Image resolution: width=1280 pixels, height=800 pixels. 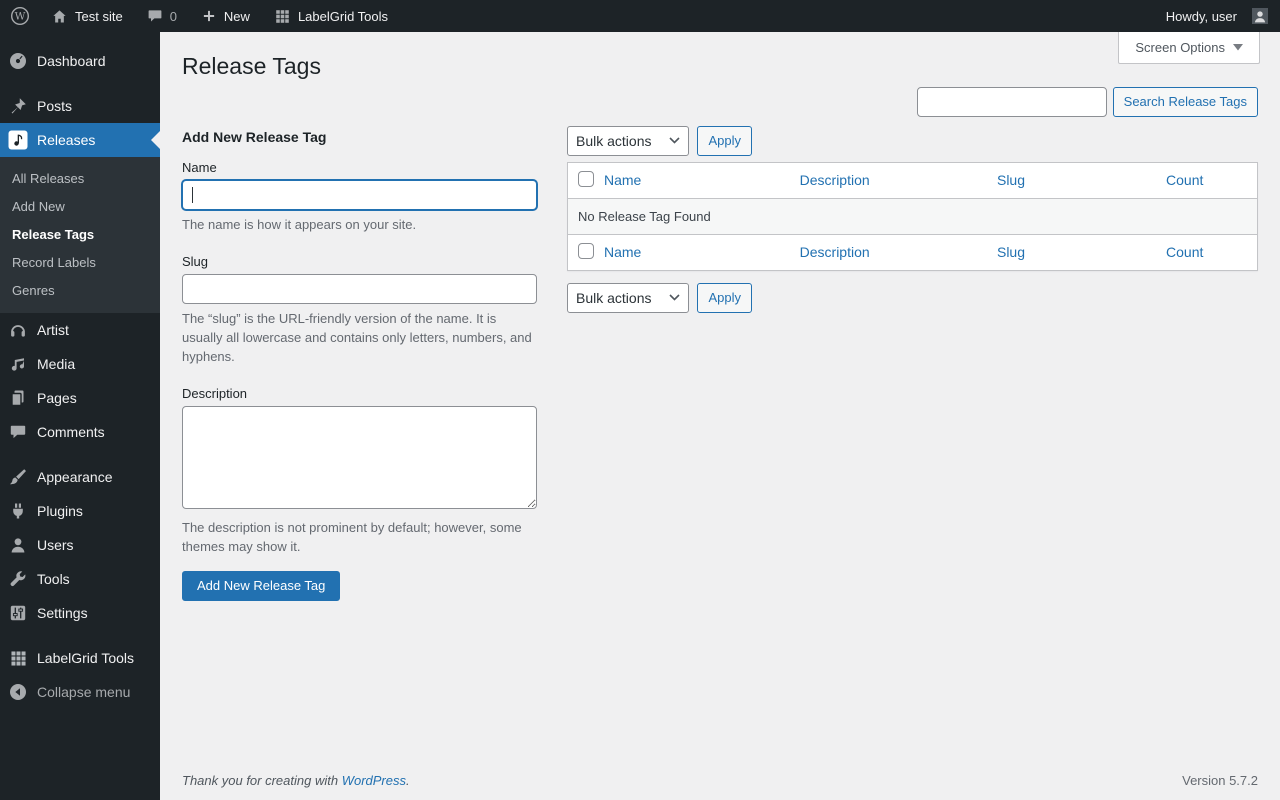 I want to click on sidebar-item-dashboard: Dashboard, so click(x=80, y=61).